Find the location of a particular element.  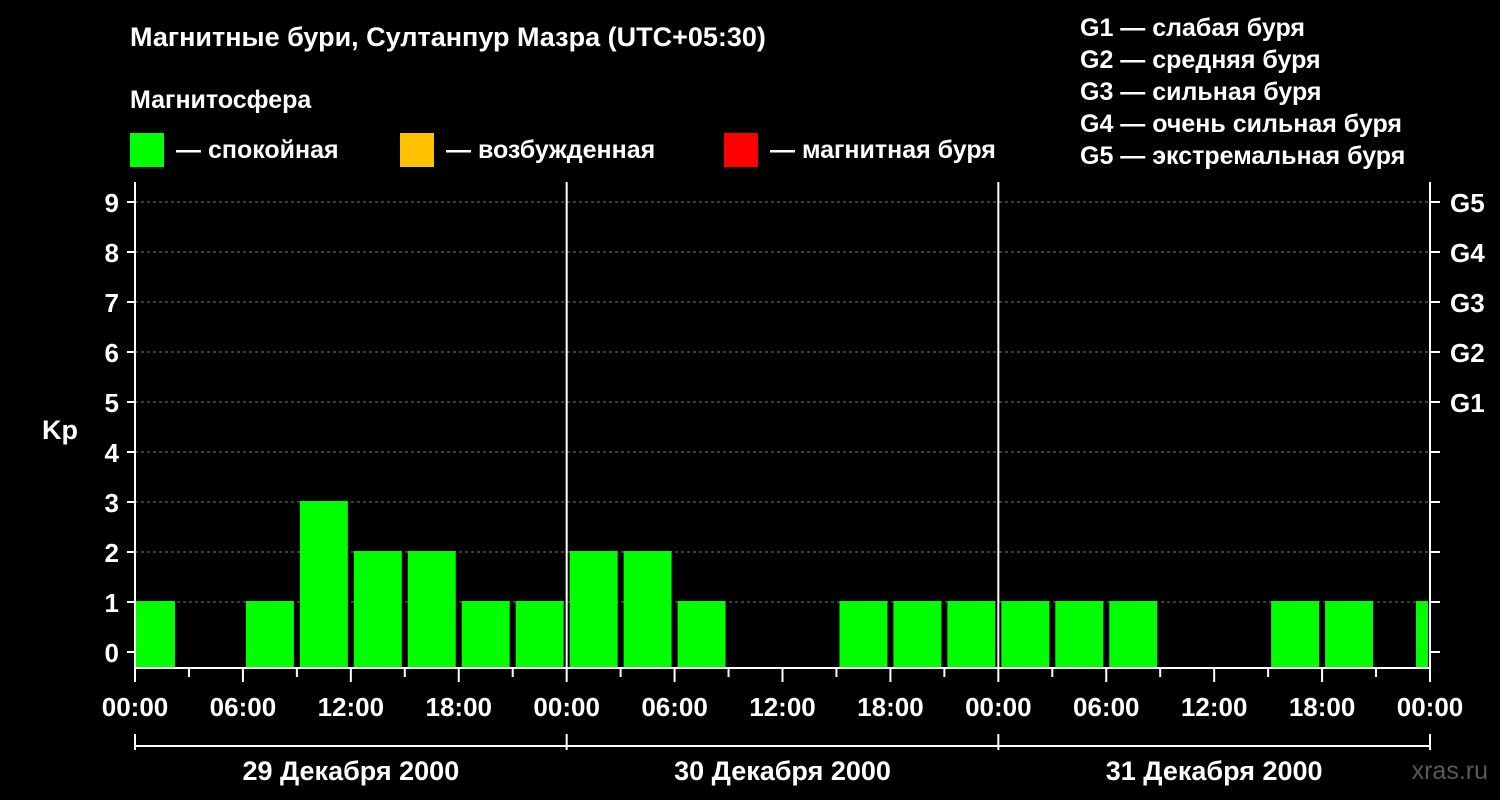

y-tick-label-5: 5 is located at coordinates (112, 403).